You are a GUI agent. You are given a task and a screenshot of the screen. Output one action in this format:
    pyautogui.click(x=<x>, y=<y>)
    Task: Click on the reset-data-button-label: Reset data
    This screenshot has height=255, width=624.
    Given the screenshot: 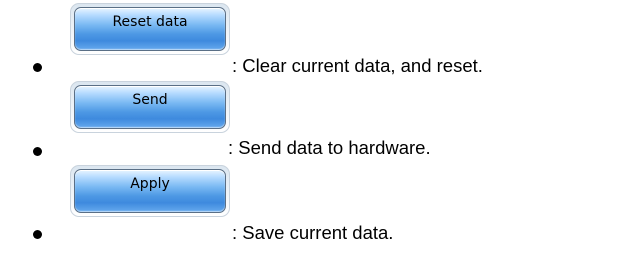 What is the action you would take?
    pyautogui.click(x=150, y=22)
    